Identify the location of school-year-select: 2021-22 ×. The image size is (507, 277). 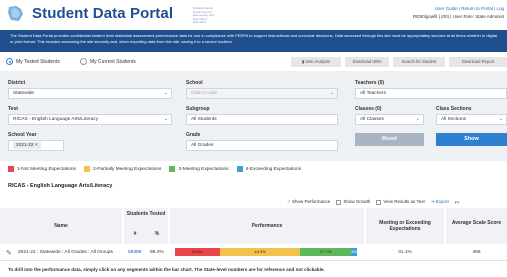
(36, 145).